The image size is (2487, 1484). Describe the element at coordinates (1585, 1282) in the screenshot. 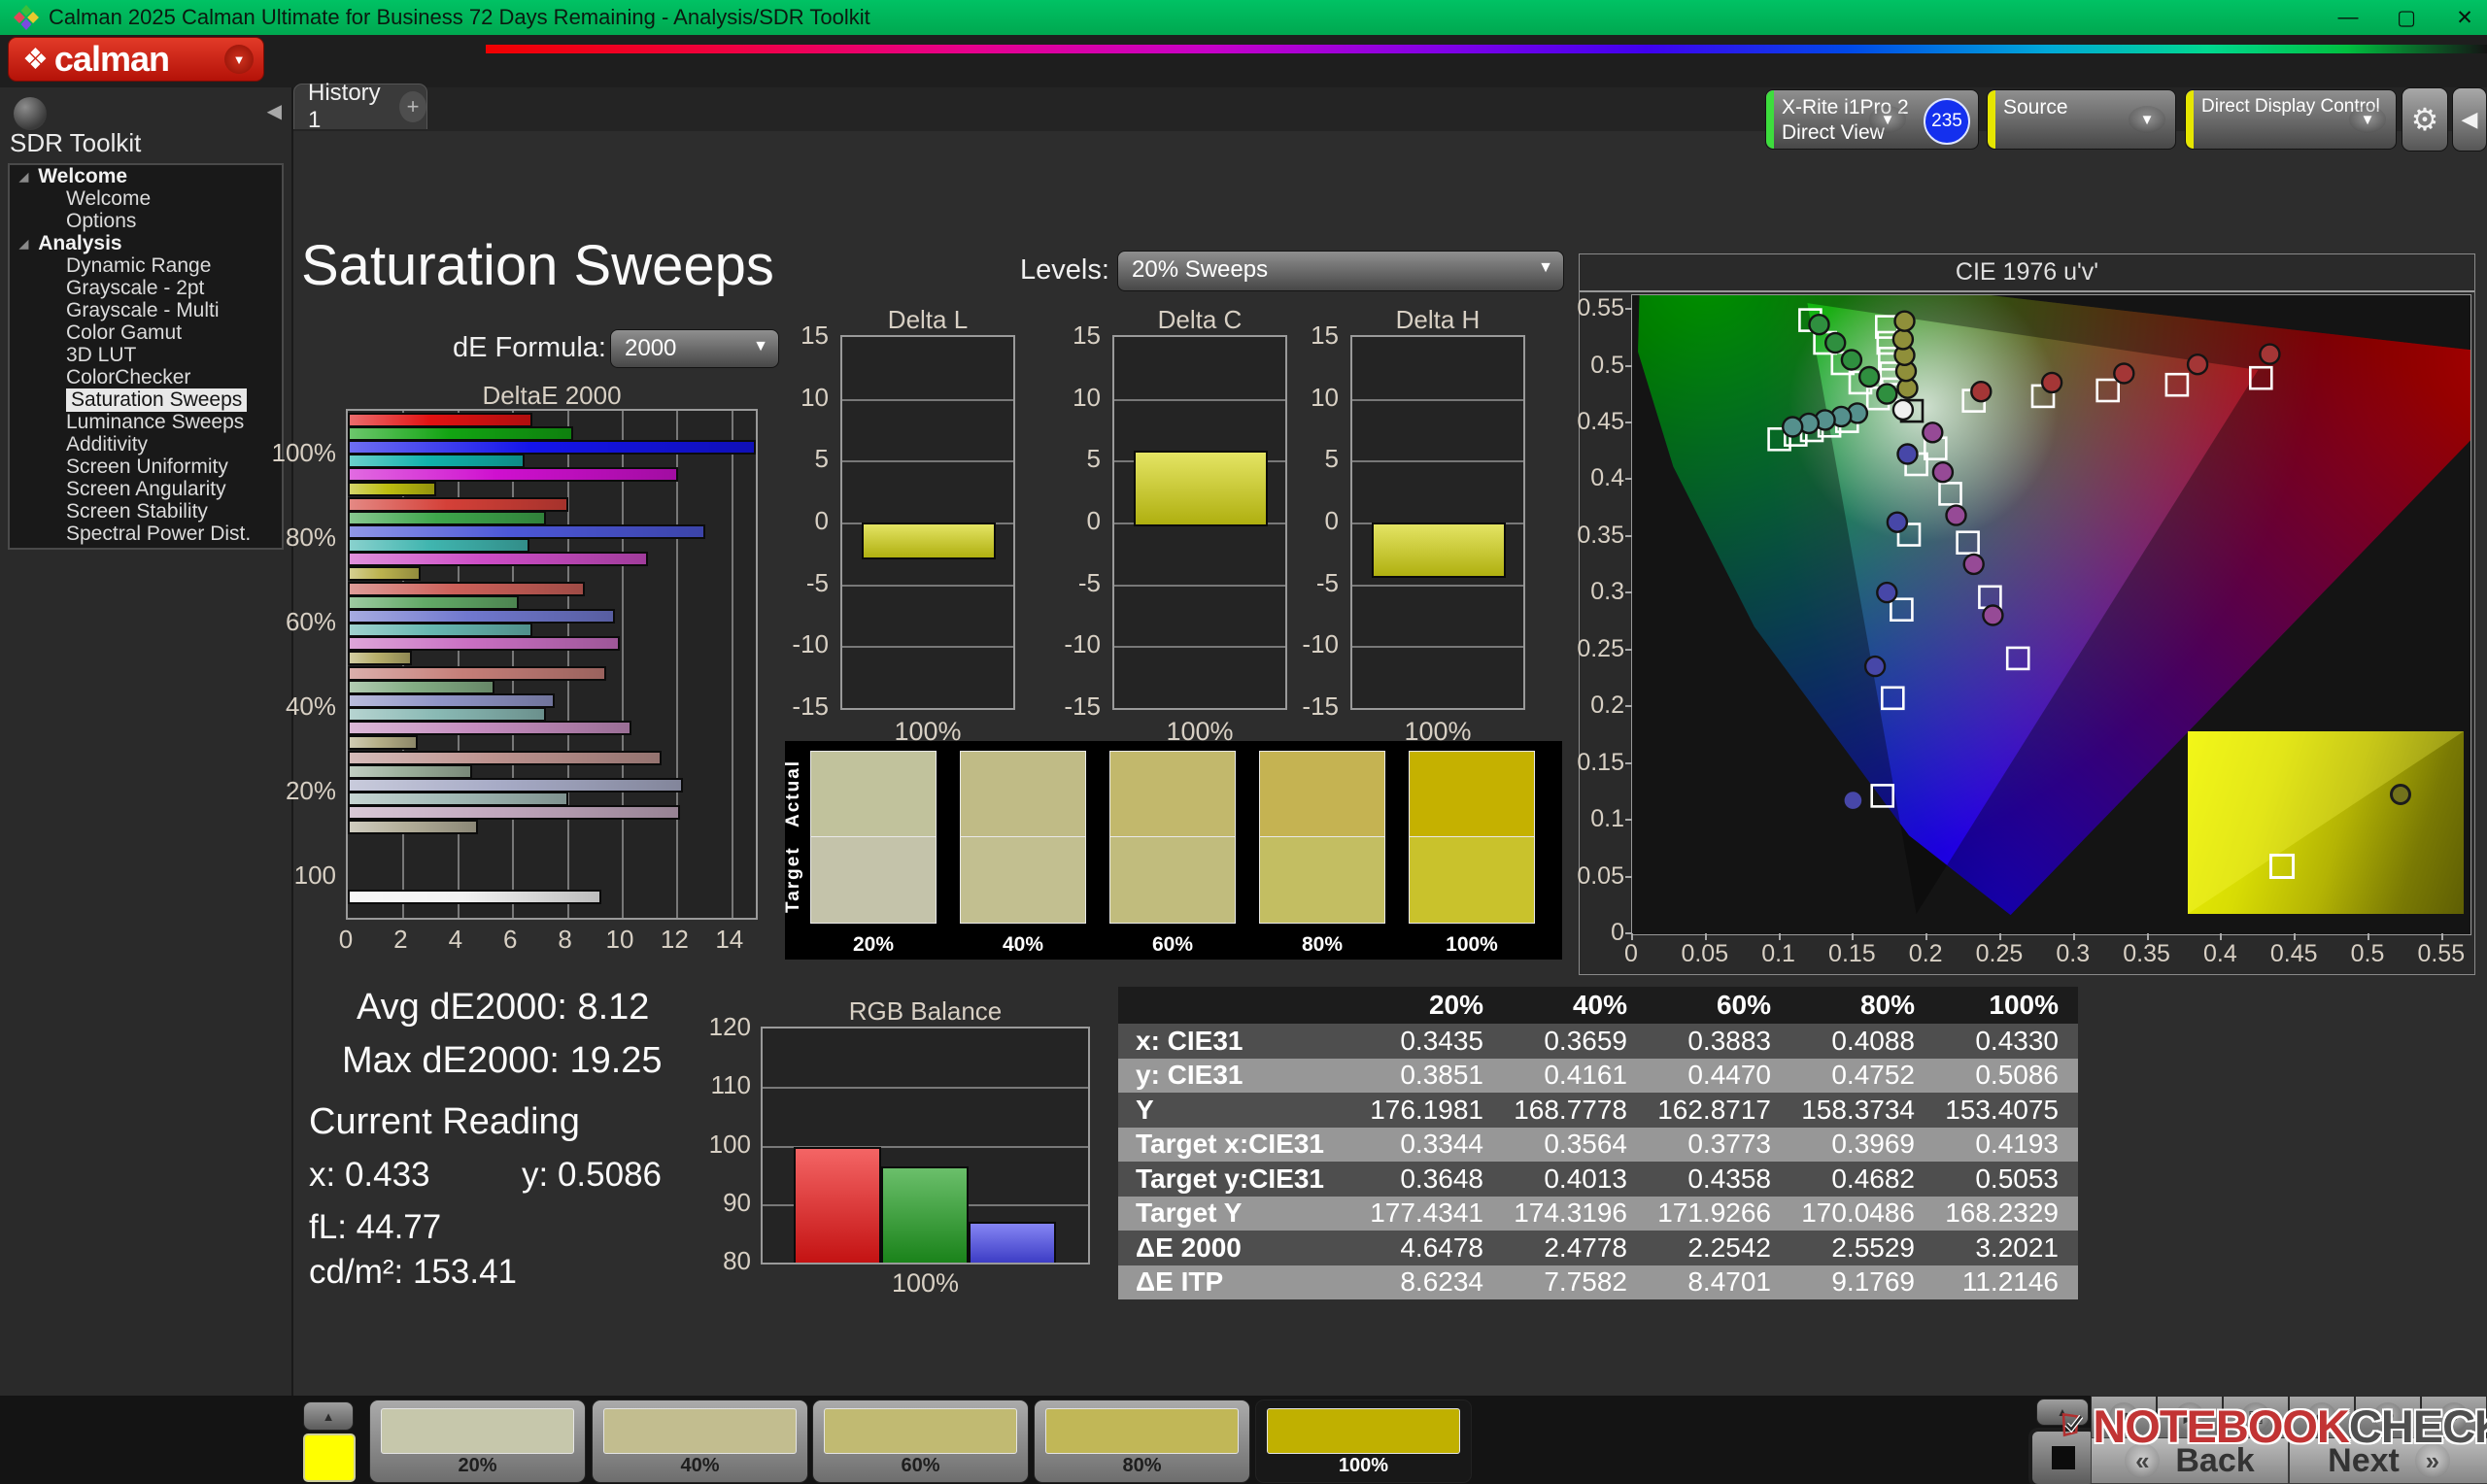

I see `row-value: 7.7582` at that location.